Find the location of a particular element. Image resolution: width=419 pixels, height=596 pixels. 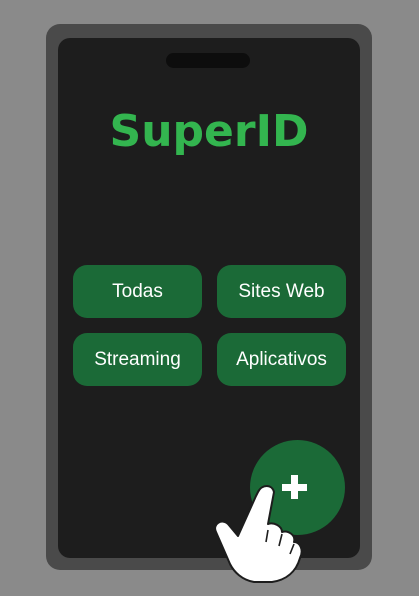

category-button-todas: Todas is located at coordinates (137, 291).